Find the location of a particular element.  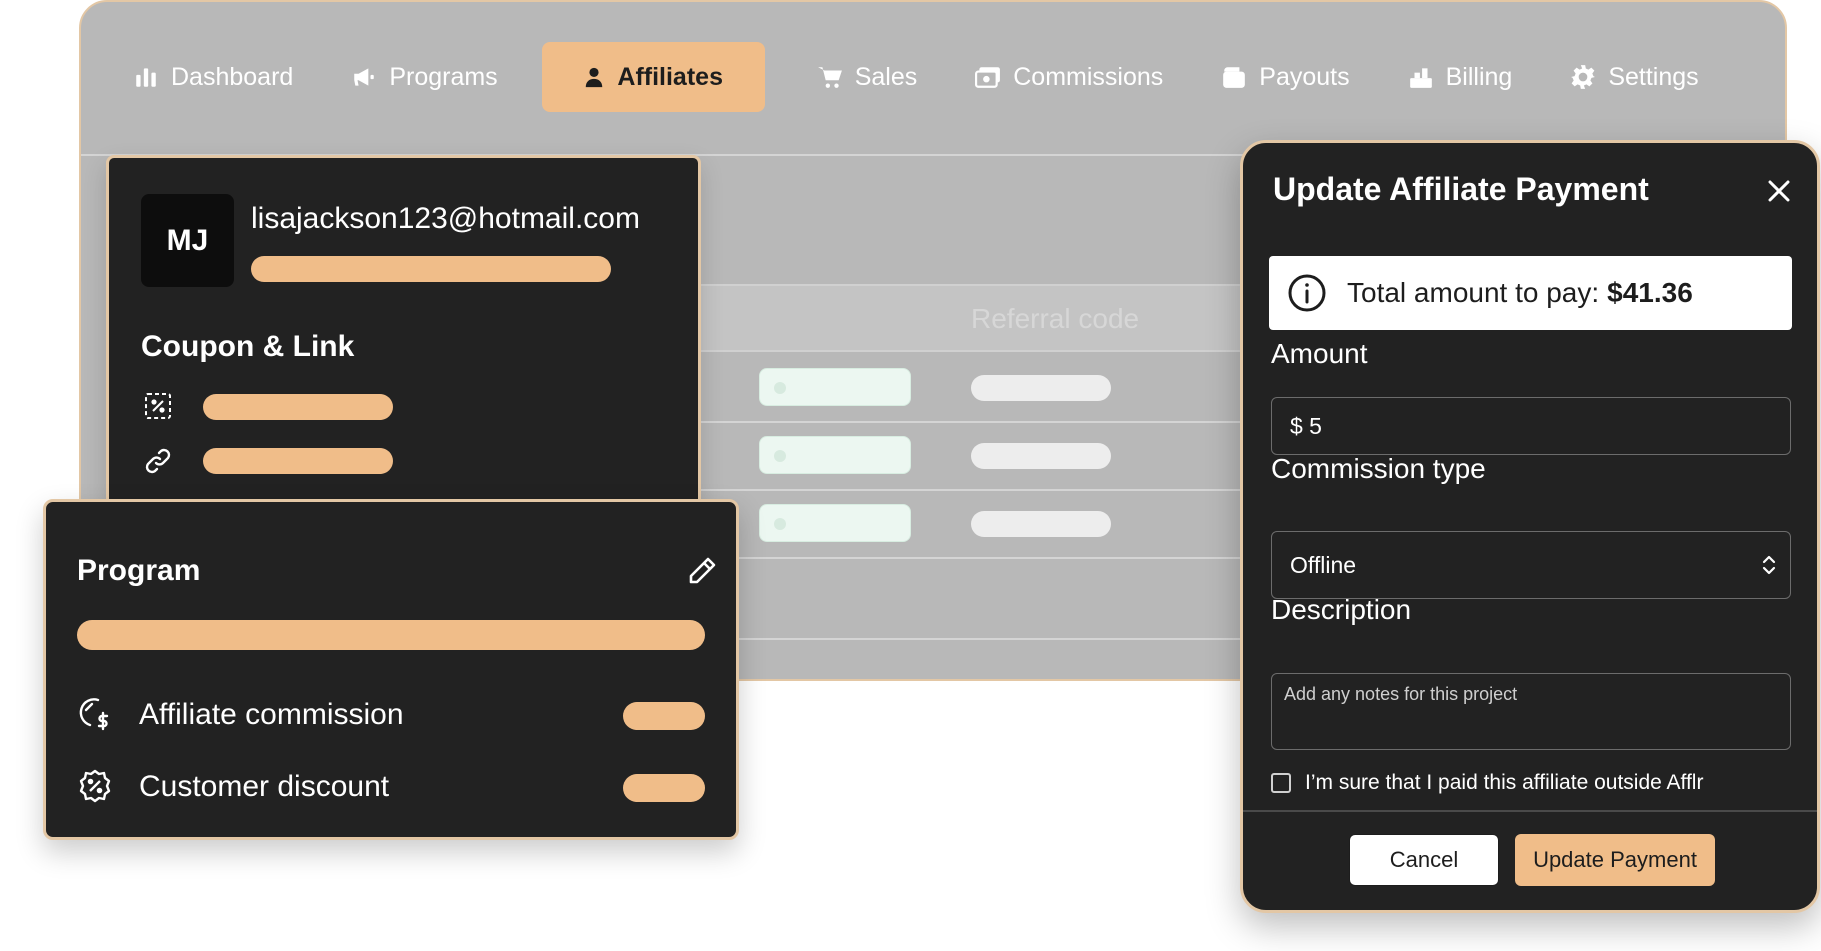

nav-item-settings: Settings is located at coordinates (1634, 77).